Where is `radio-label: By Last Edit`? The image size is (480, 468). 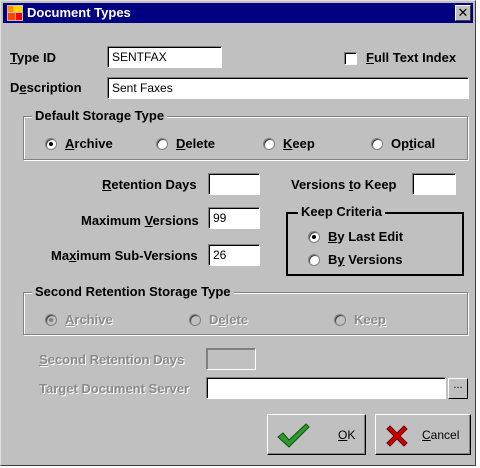
radio-label: By Last Edit is located at coordinates (366, 236).